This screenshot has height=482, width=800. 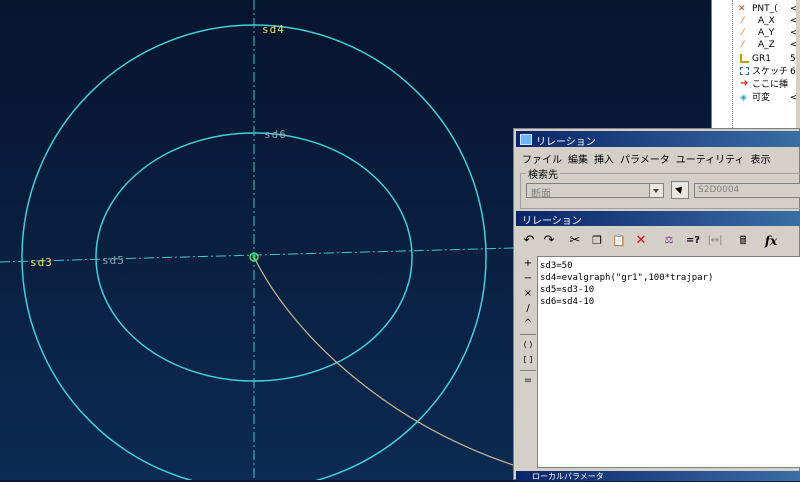 I want to click on search-group-label: 検索先, so click(x=543, y=173).